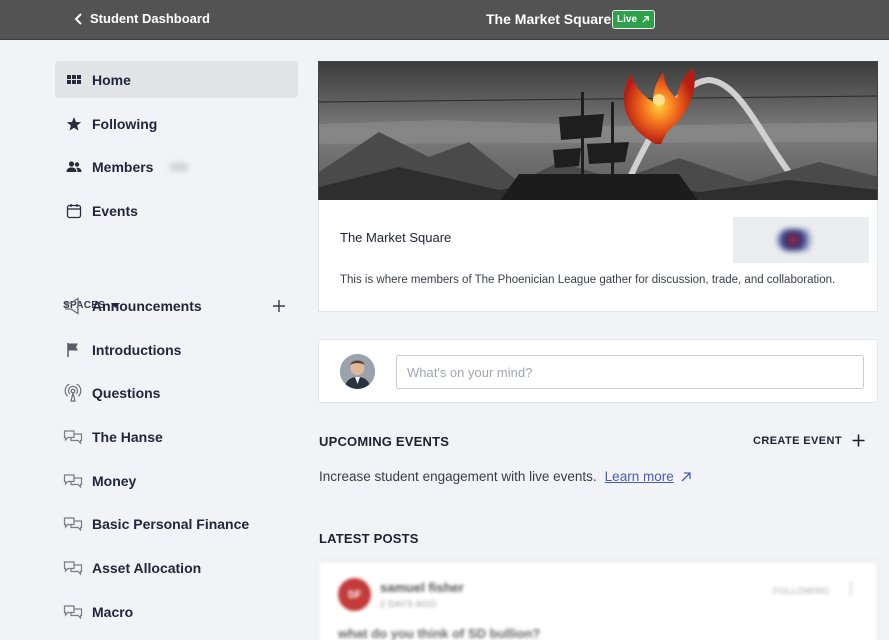  What do you see at coordinates (797, 440) in the screenshot?
I see `create-event-label: CREATE EVENT` at bounding box center [797, 440].